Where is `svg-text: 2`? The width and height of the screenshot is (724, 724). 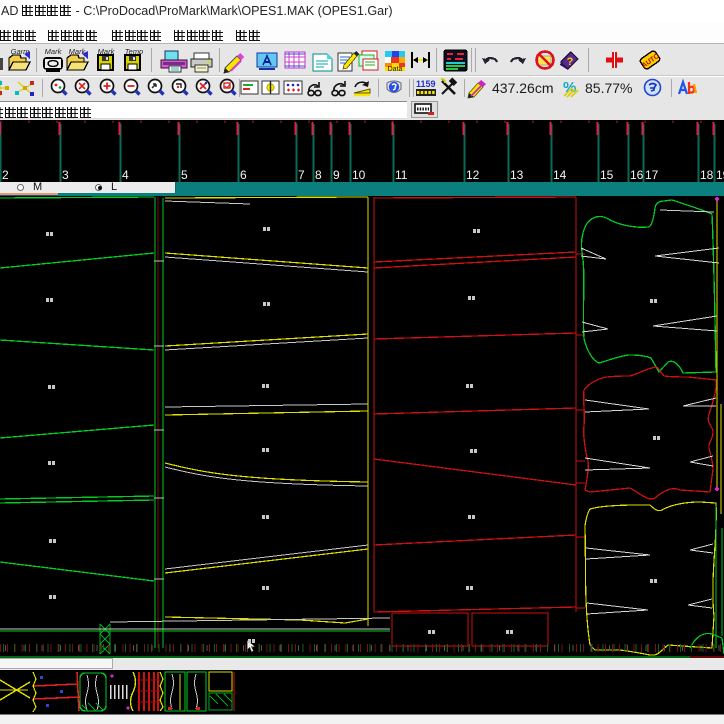 svg-text: 2 is located at coordinates (5, 175).